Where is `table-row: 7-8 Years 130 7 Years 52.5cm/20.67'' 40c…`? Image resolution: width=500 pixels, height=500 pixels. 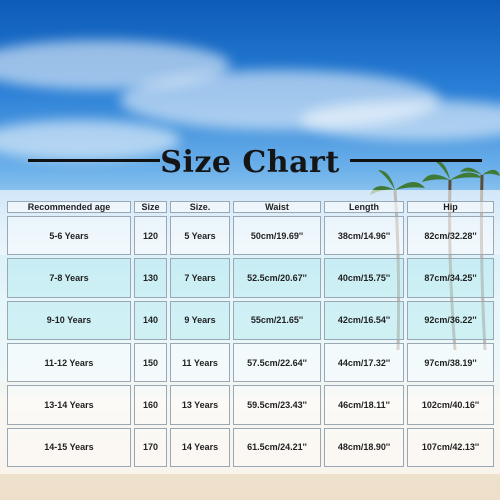
table-row: 7-8 Years 130 7 Years 52.5cm/20.67'' 40c… is located at coordinates (250, 278).